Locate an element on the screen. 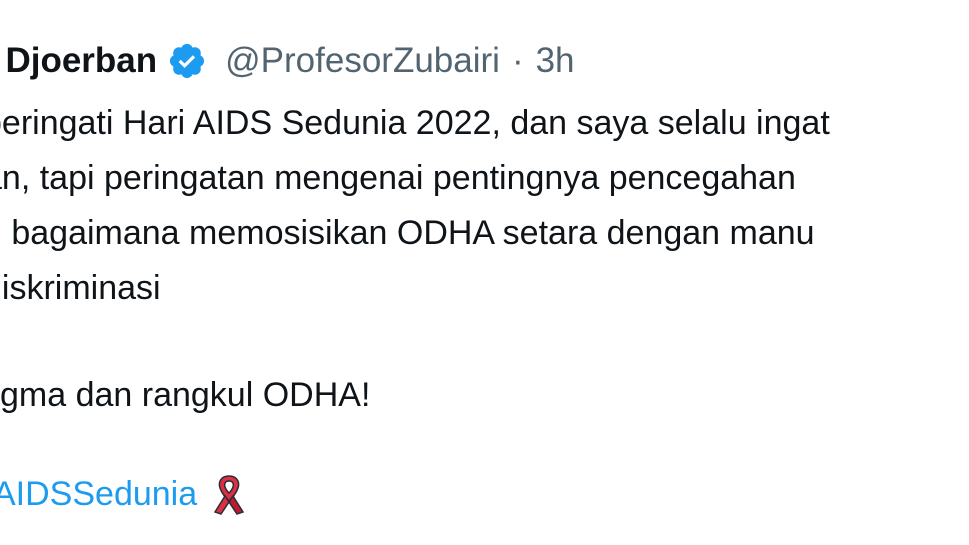 The image size is (969, 545). hashtag-line: AIDSSedunia is located at coordinates (124, 494).